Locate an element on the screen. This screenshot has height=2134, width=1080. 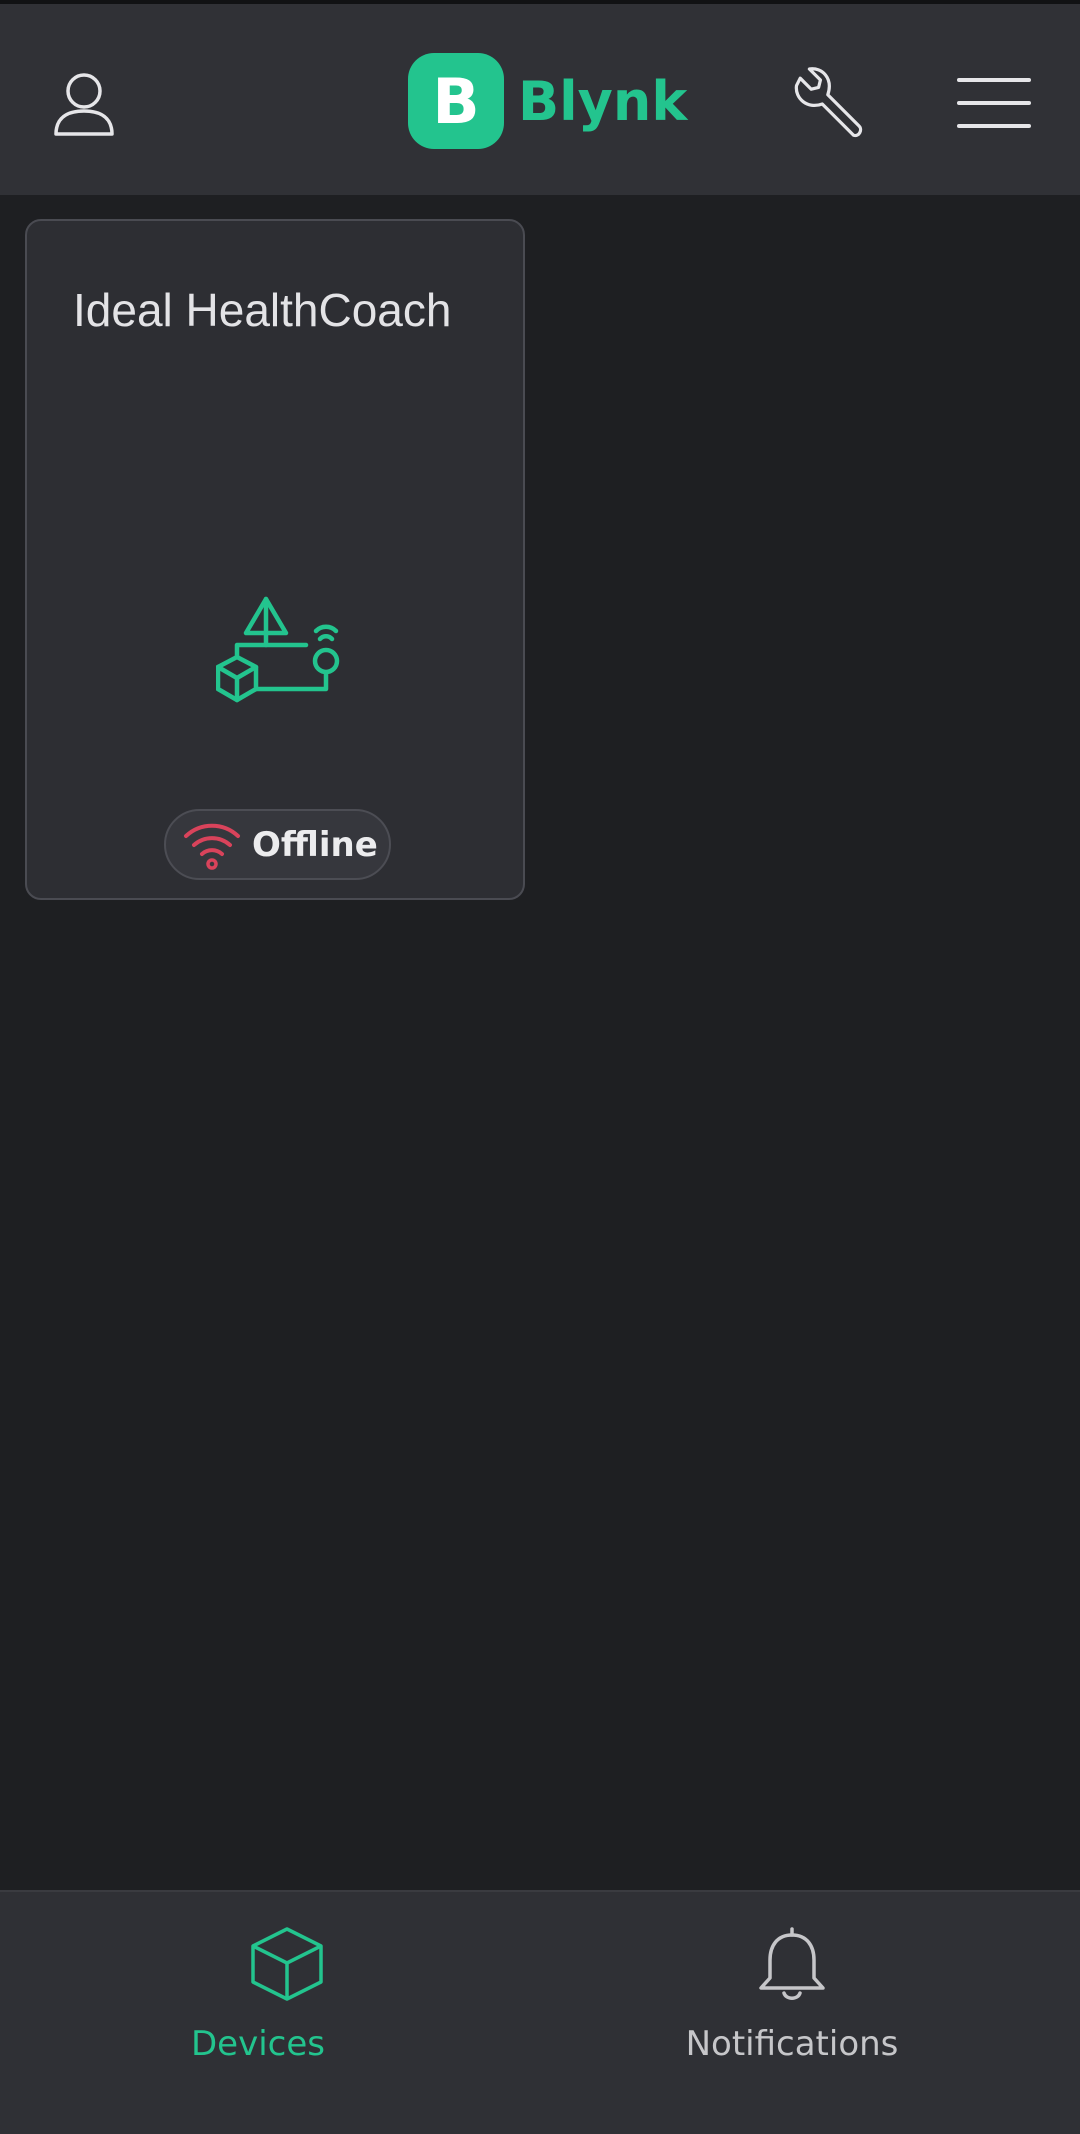
app-header: B Blynk is located at coordinates (540, 99).